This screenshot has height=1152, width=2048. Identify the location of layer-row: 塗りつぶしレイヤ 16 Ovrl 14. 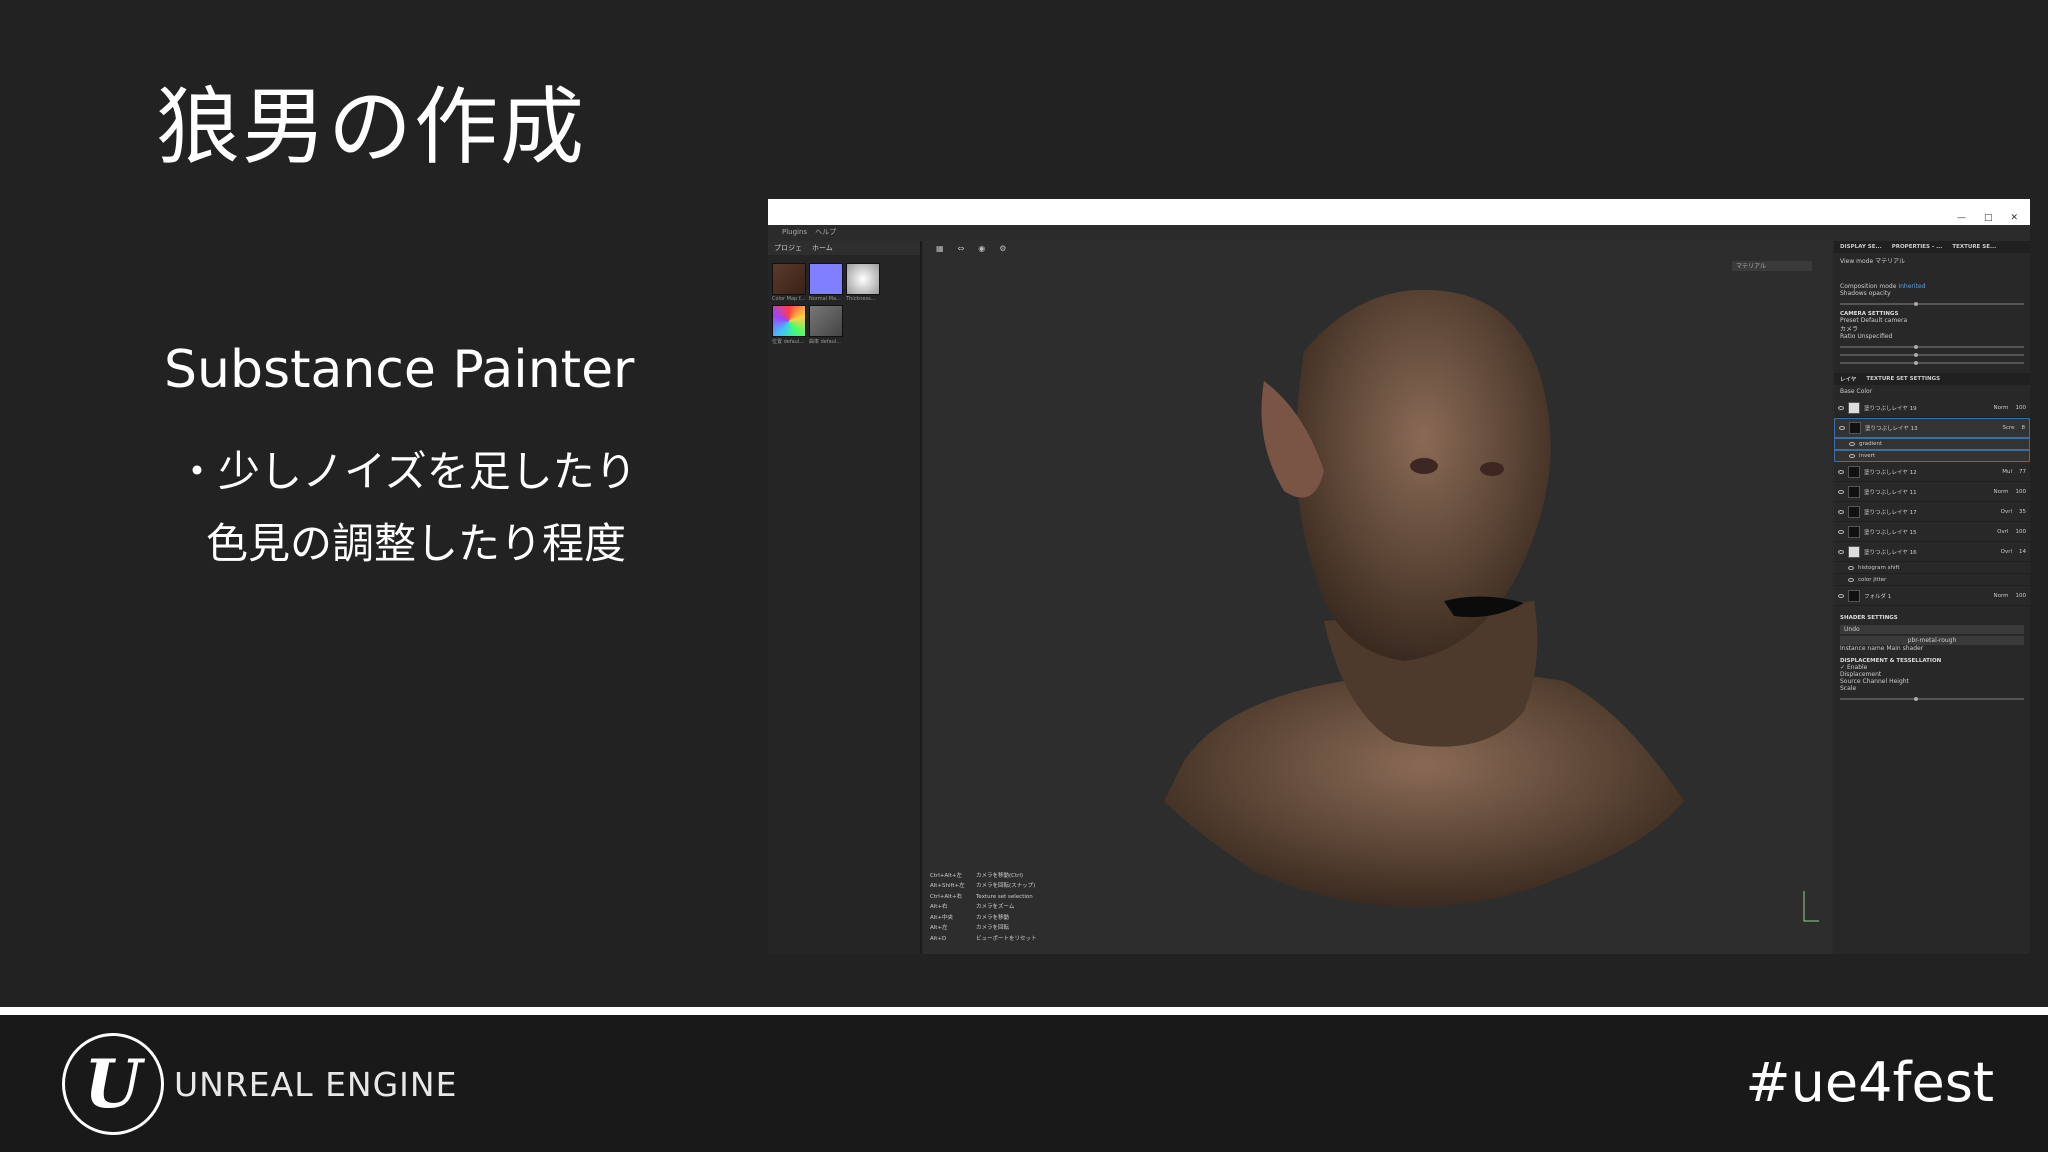
(1932, 552).